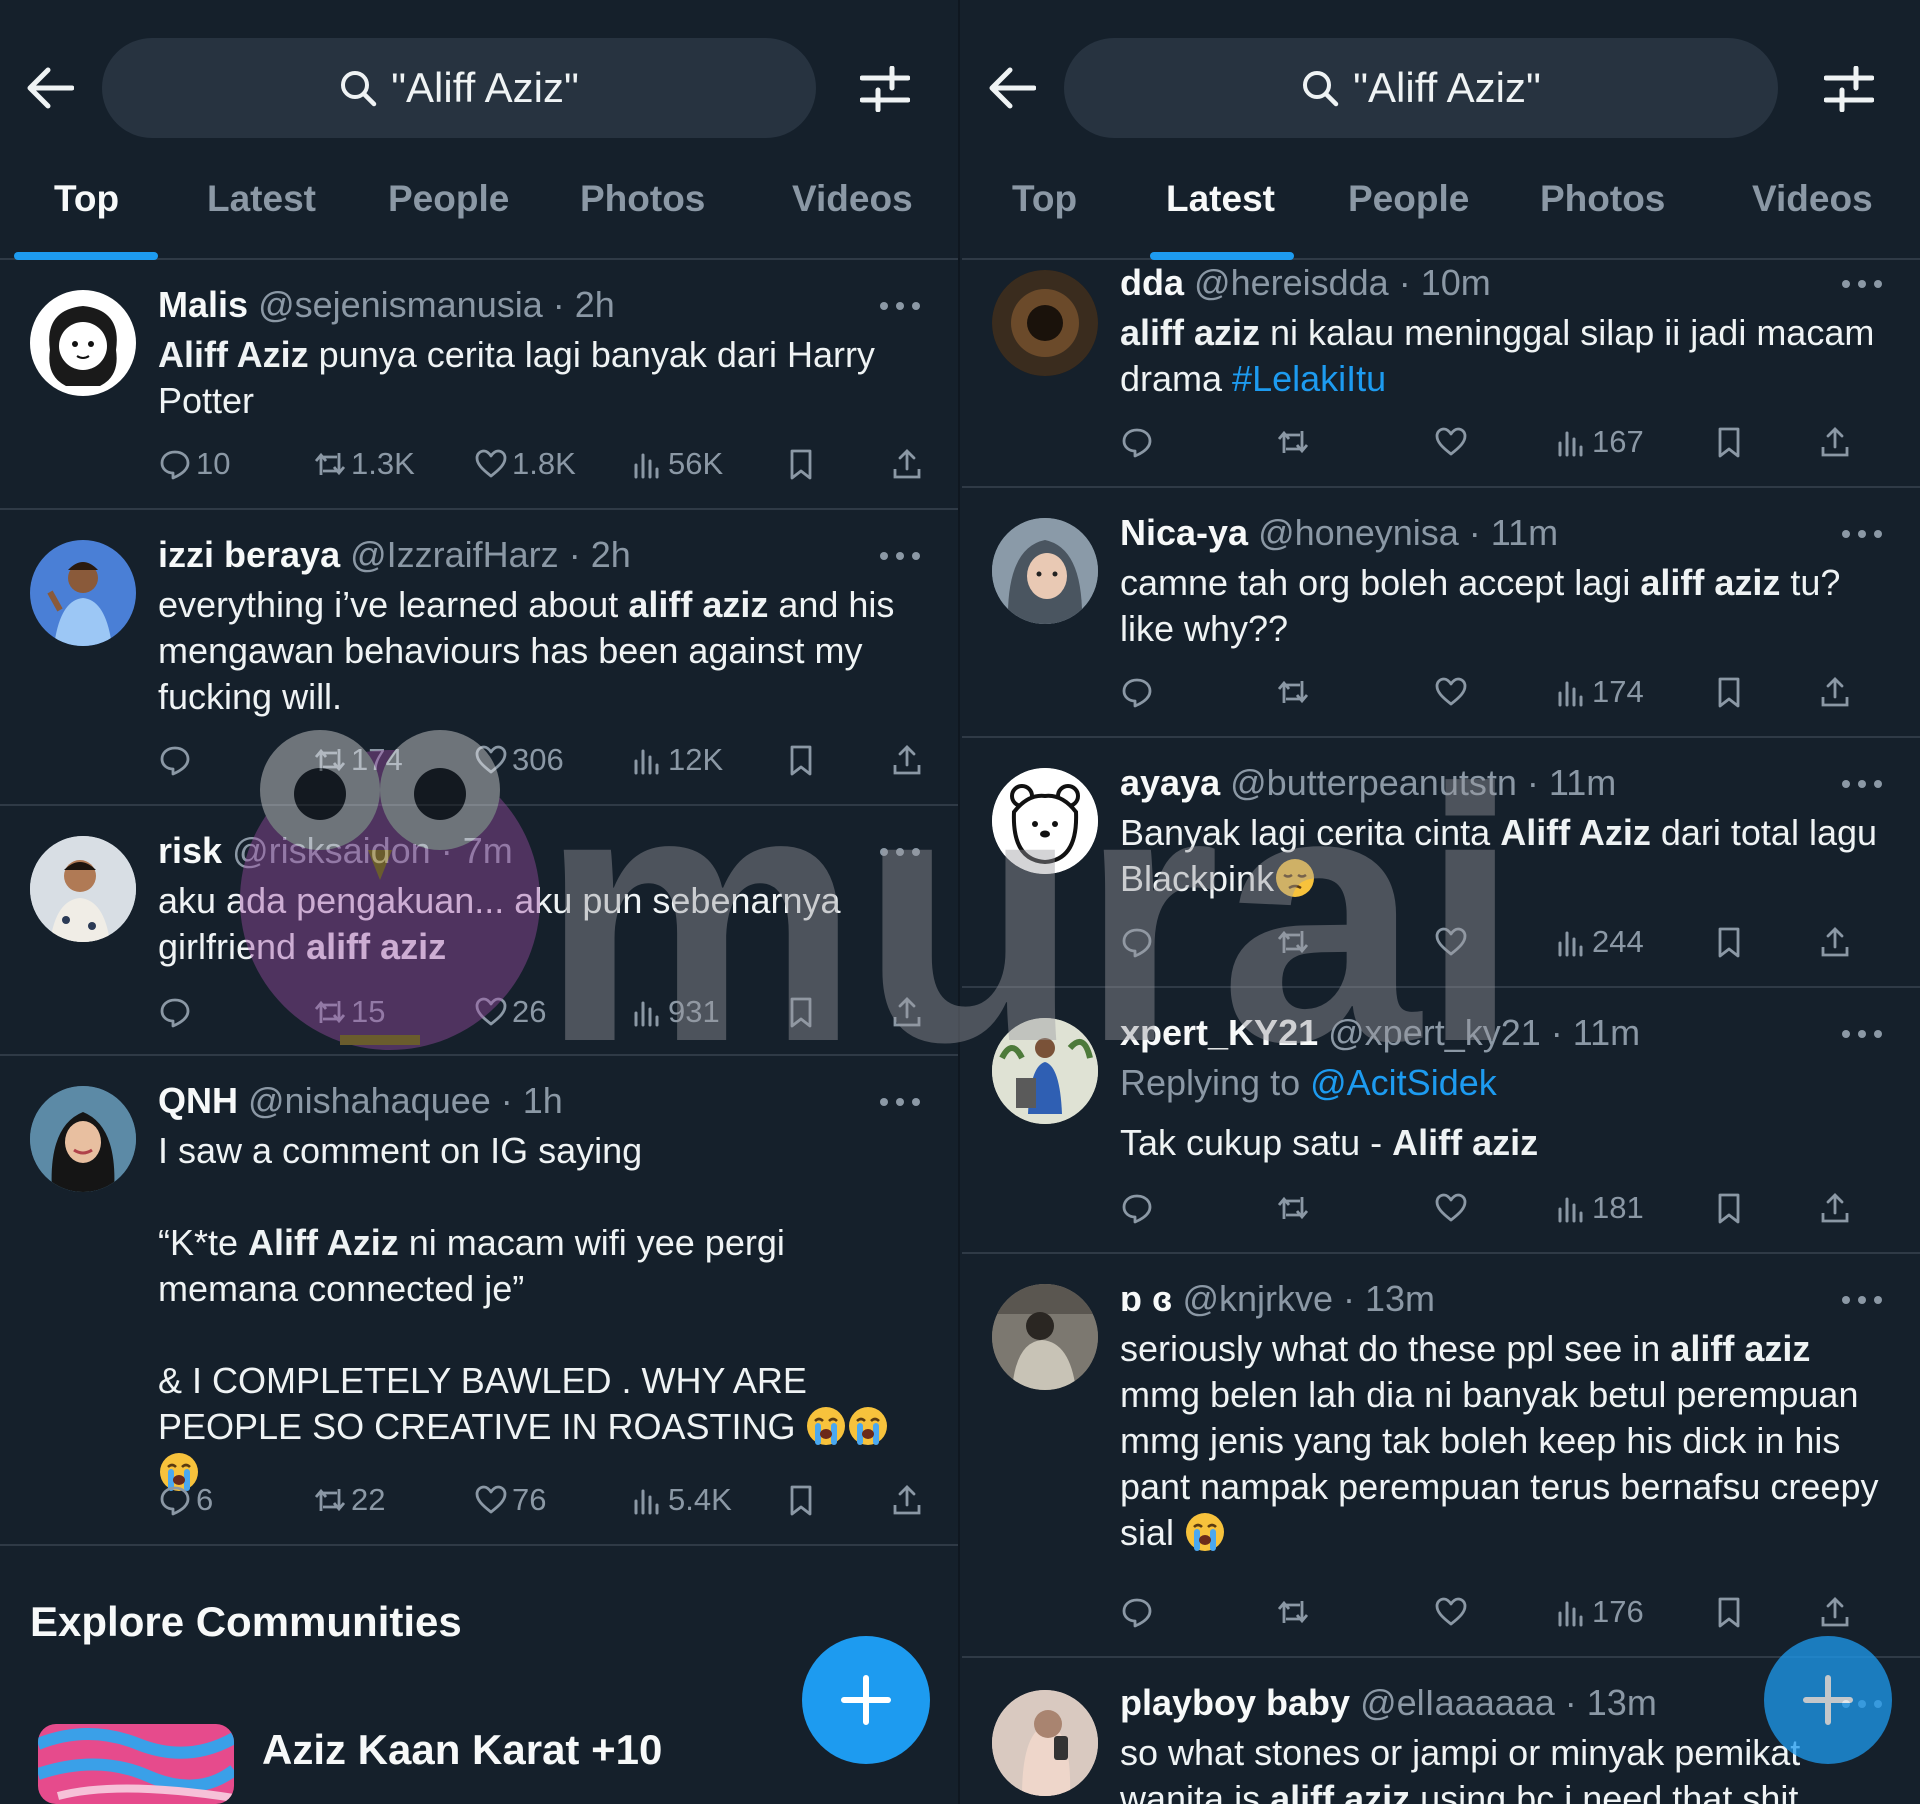 Image resolution: width=1920 pixels, height=1804 pixels. Describe the element at coordinates (675, 1012) in the screenshot. I see `views-button: 931` at that location.